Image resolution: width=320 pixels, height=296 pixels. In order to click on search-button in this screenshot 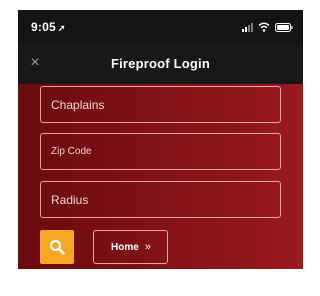, I will do `click(57, 247)`.